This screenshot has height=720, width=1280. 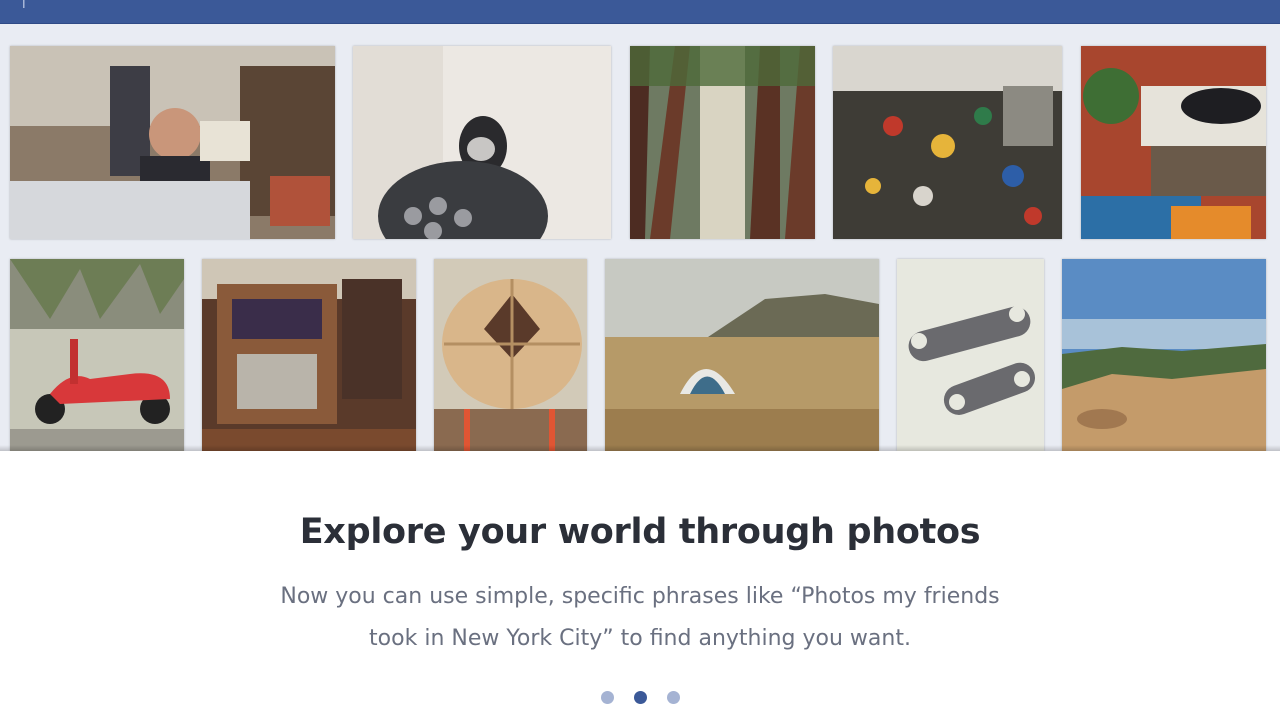 I want to click on photo-turntable, so click(x=1173, y=142).